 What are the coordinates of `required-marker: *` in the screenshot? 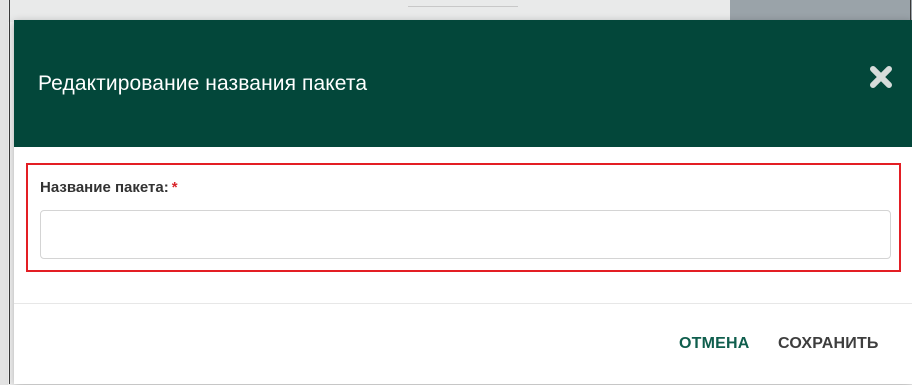 It's located at (174, 187).